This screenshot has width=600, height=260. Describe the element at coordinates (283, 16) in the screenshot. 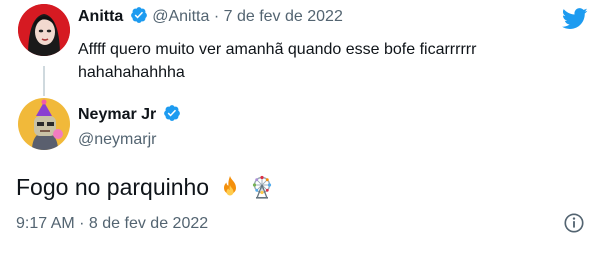

I see `reply-date: 7 de fev de 2022` at that location.